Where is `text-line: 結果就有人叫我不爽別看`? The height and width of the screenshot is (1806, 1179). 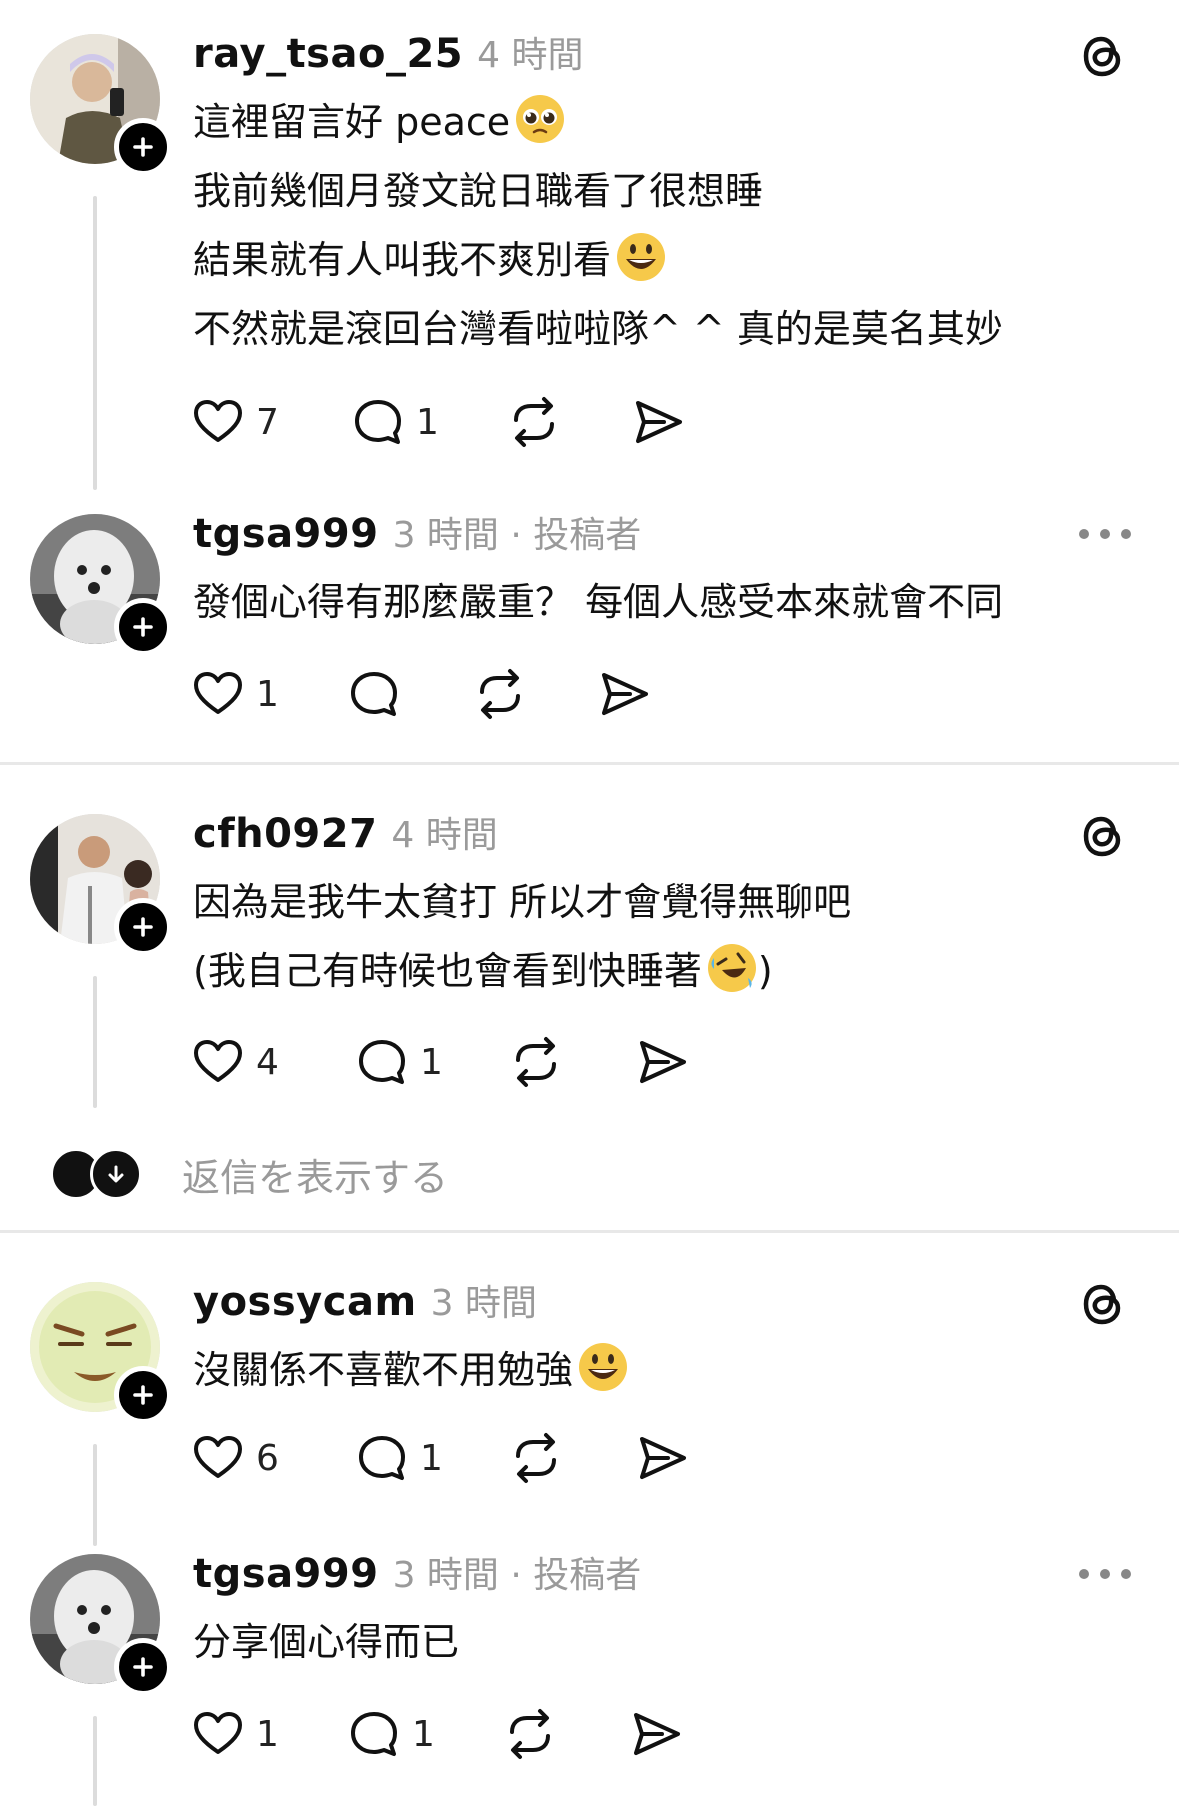
text-line: 結果就有人叫我不爽別看 is located at coordinates (598, 260).